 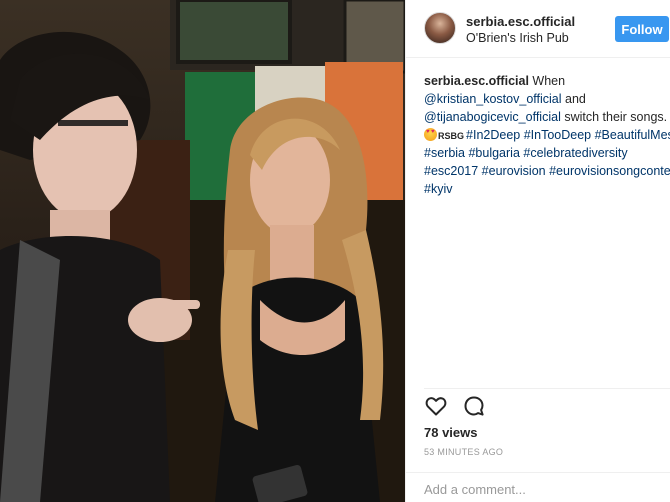 I want to click on speech-bubble-icon, so click(x=474, y=406).